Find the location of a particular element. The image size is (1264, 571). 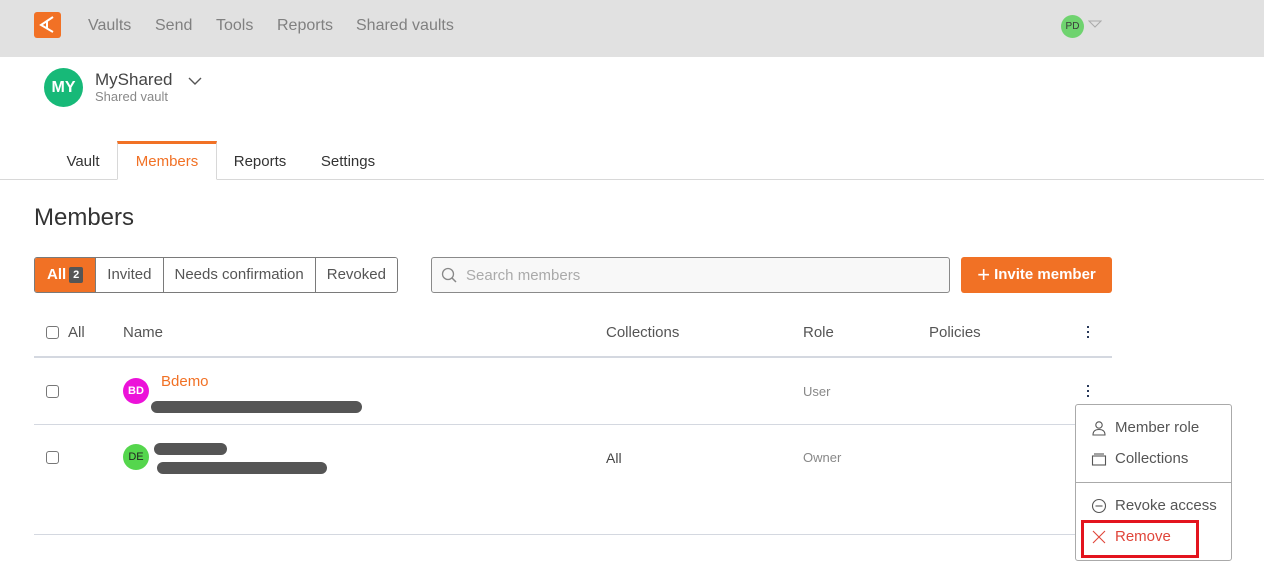

nav-shared-vaults: Shared vaults is located at coordinates (405, 26).